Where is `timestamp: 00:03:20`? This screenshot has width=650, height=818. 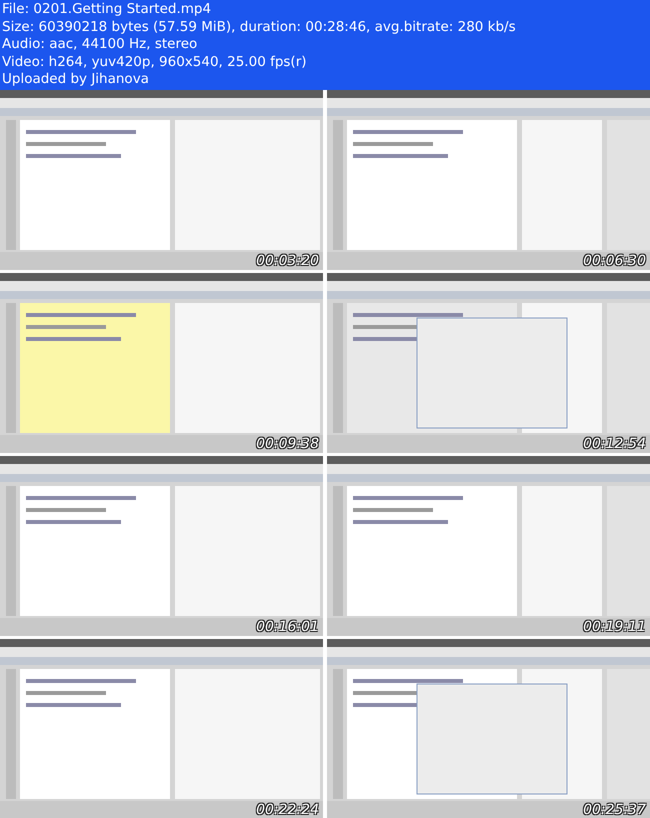
timestamp: 00:03:20 is located at coordinates (287, 261).